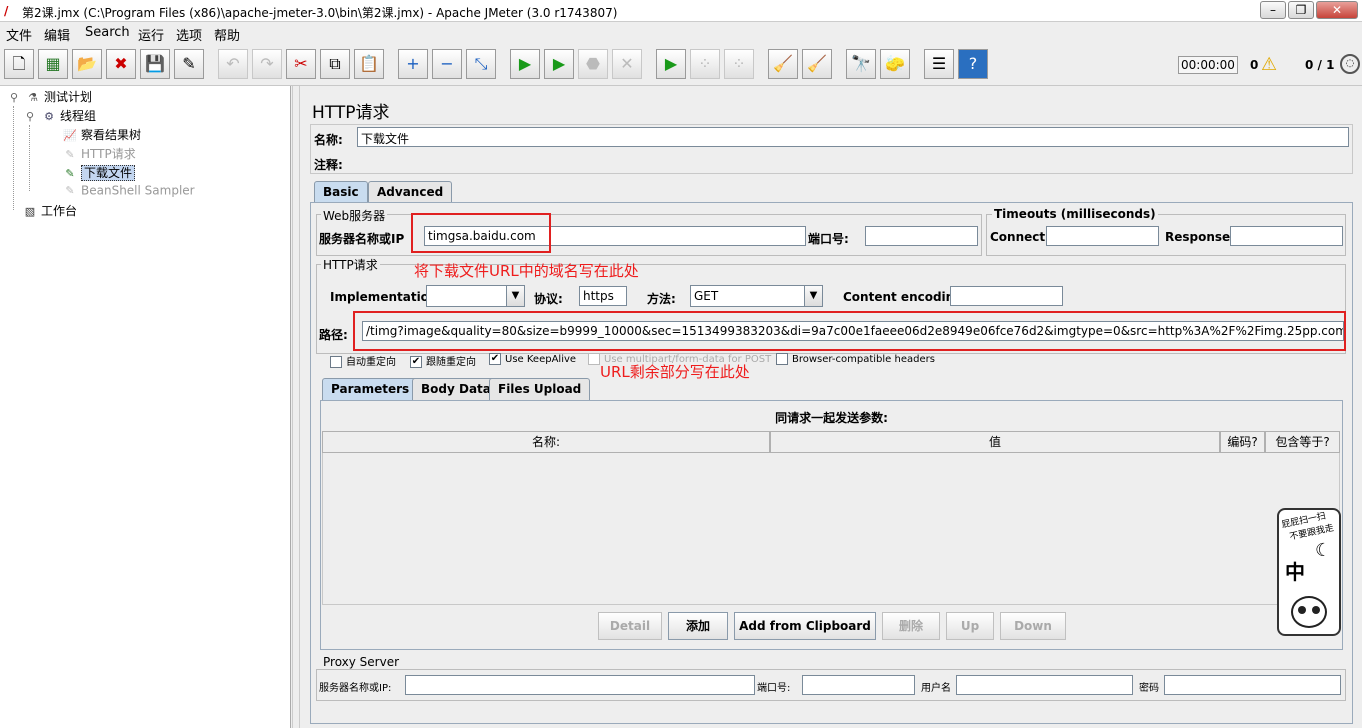  Describe the element at coordinates (369, 64) in the screenshot. I see `paste-icon: 📋` at that location.